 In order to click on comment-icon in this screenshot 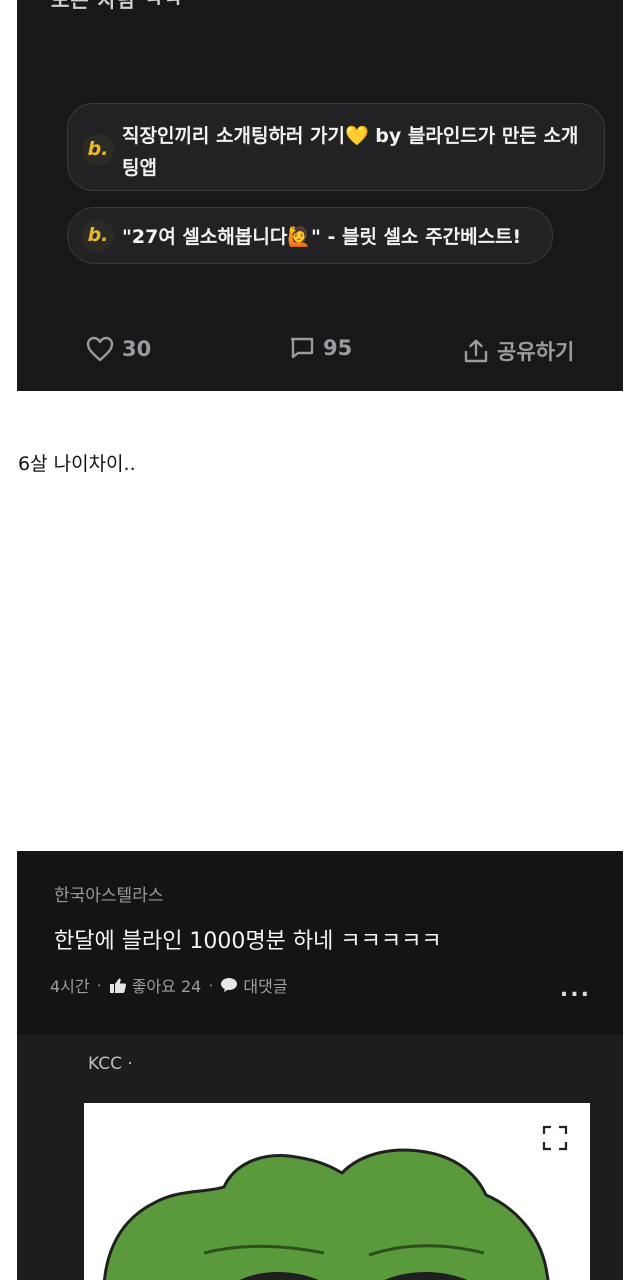, I will do `click(302, 348)`.